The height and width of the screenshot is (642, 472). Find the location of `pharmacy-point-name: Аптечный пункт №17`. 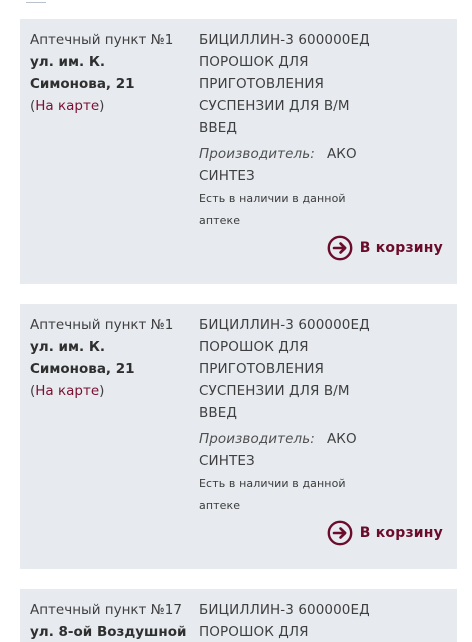

pharmacy-point-name: Аптечный пункт №17 is located at coordinates (106, 610).